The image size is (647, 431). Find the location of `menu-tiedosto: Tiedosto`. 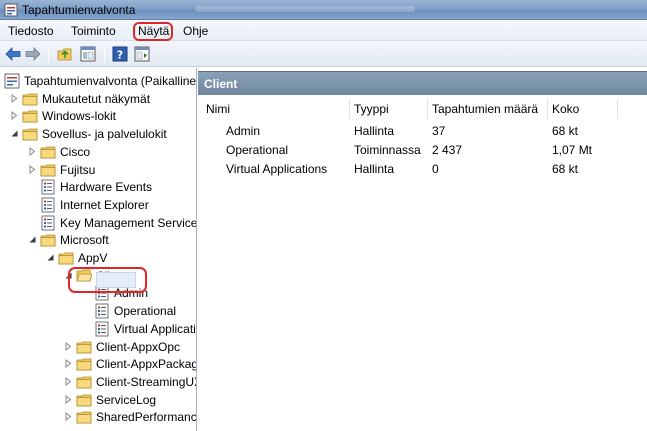

menu-tiedosto: Tiedosto is located at coordinates (31, 31).